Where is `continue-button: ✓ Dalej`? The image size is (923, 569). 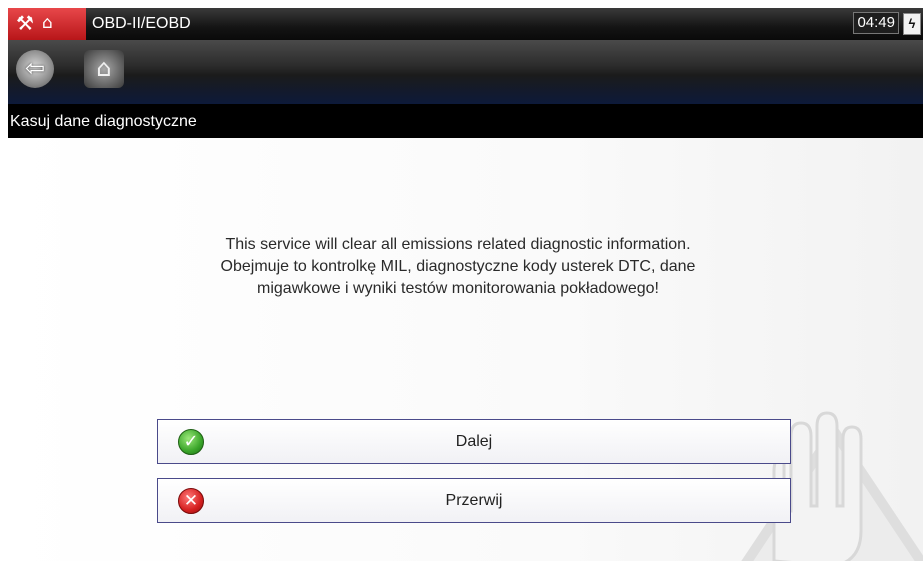 continue-button: ✓ Dalej is located at coordinates (474, 441).